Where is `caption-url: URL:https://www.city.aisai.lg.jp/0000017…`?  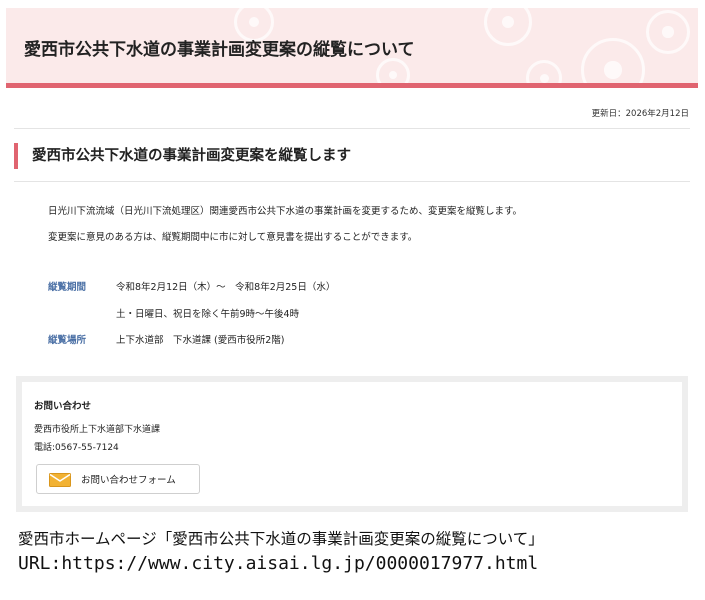 caption-url: URL:https://www.city.aisai.lg.jp/0000017… is located at coordinates (278, 563).